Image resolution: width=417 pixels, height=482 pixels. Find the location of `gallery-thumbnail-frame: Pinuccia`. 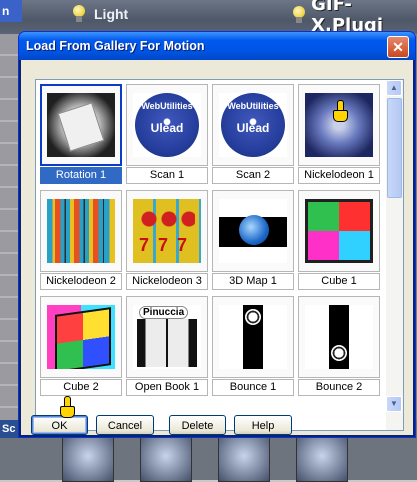

gallery-thumbnail-frame: Pinuccia is located at coordinates (167, 337).